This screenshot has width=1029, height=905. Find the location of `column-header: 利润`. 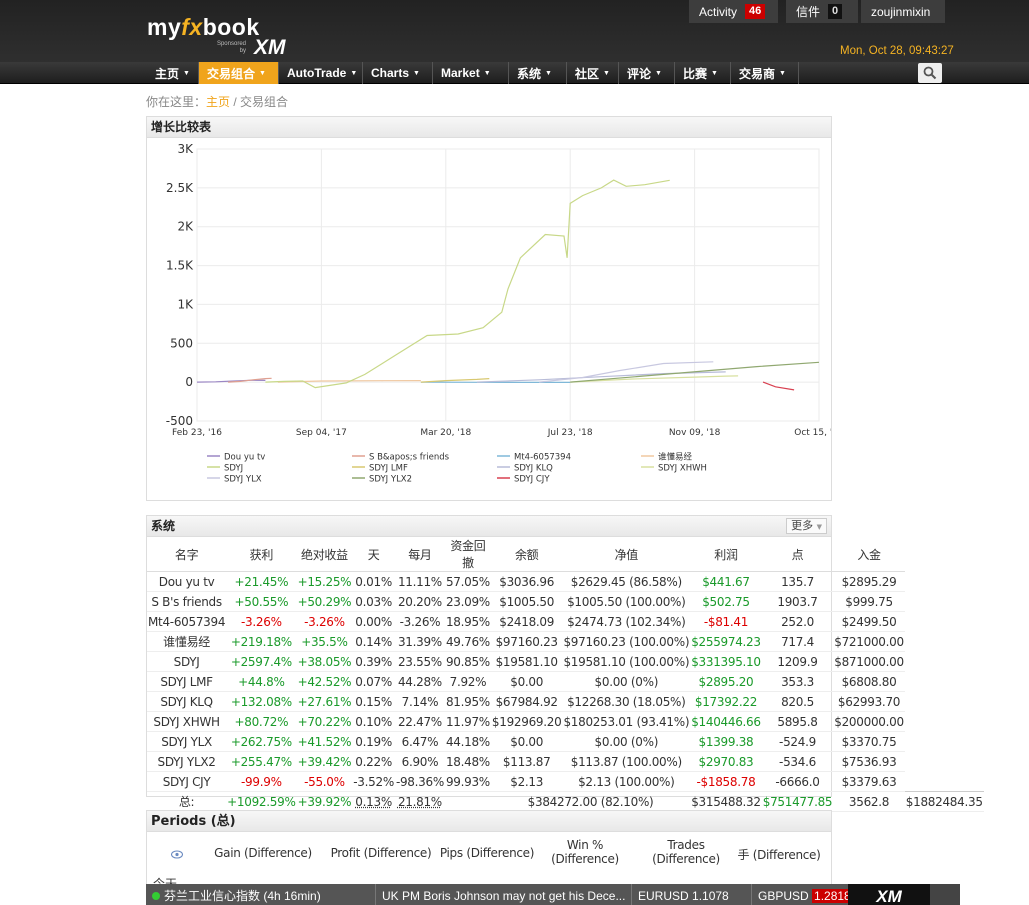

column-header: 利润 is located at coordinates (726, 554).